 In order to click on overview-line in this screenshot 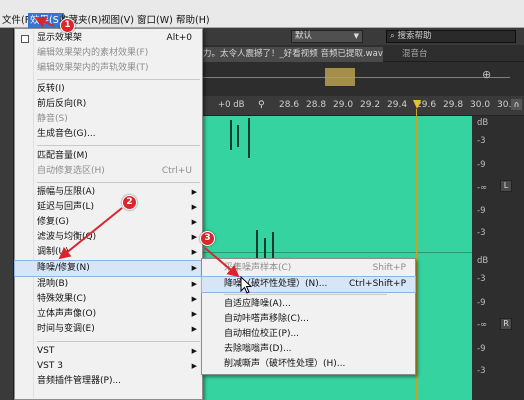, I will do `click(355, 77)`.